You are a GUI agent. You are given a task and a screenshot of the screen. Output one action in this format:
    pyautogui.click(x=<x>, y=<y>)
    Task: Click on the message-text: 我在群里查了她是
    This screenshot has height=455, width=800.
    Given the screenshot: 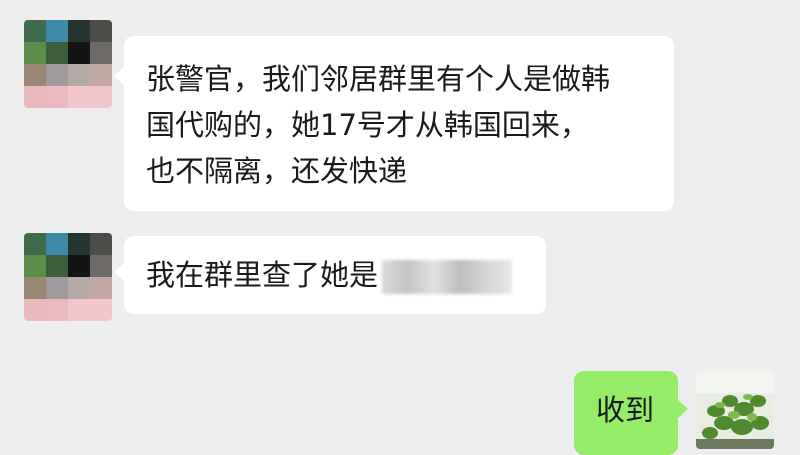 What is the action you would take?
    pyautogui.click(x=262, y=275)
    